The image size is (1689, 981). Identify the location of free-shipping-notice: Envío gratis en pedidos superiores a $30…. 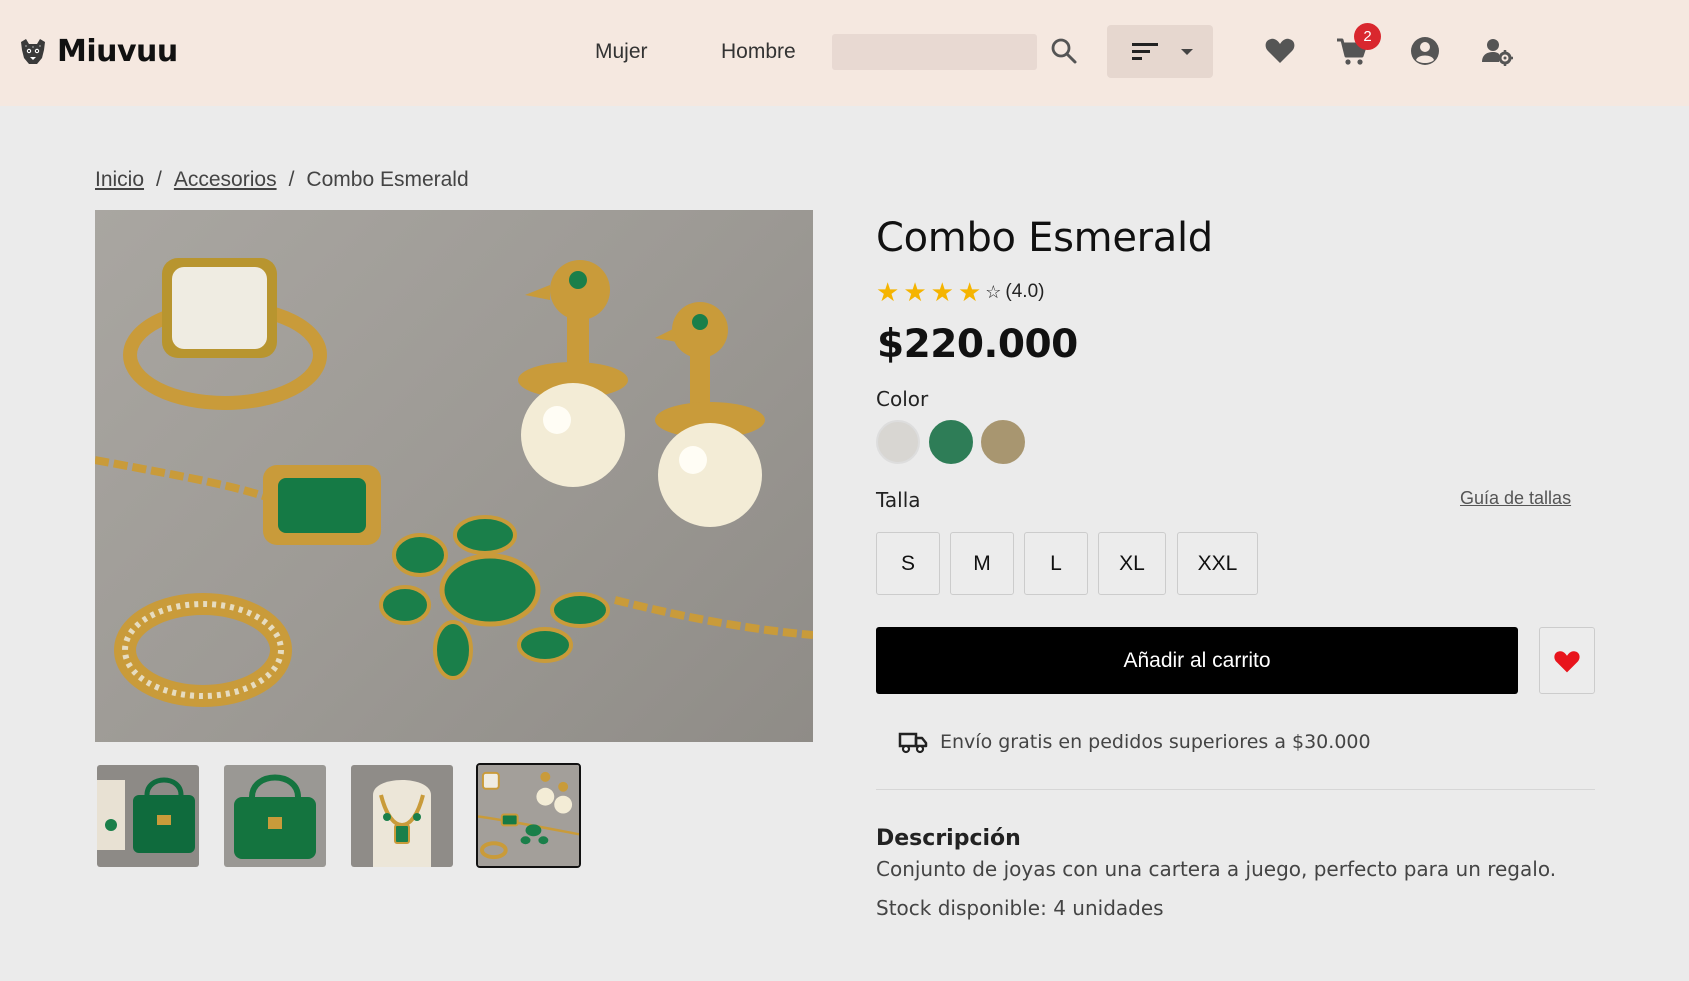
(1134, 742).